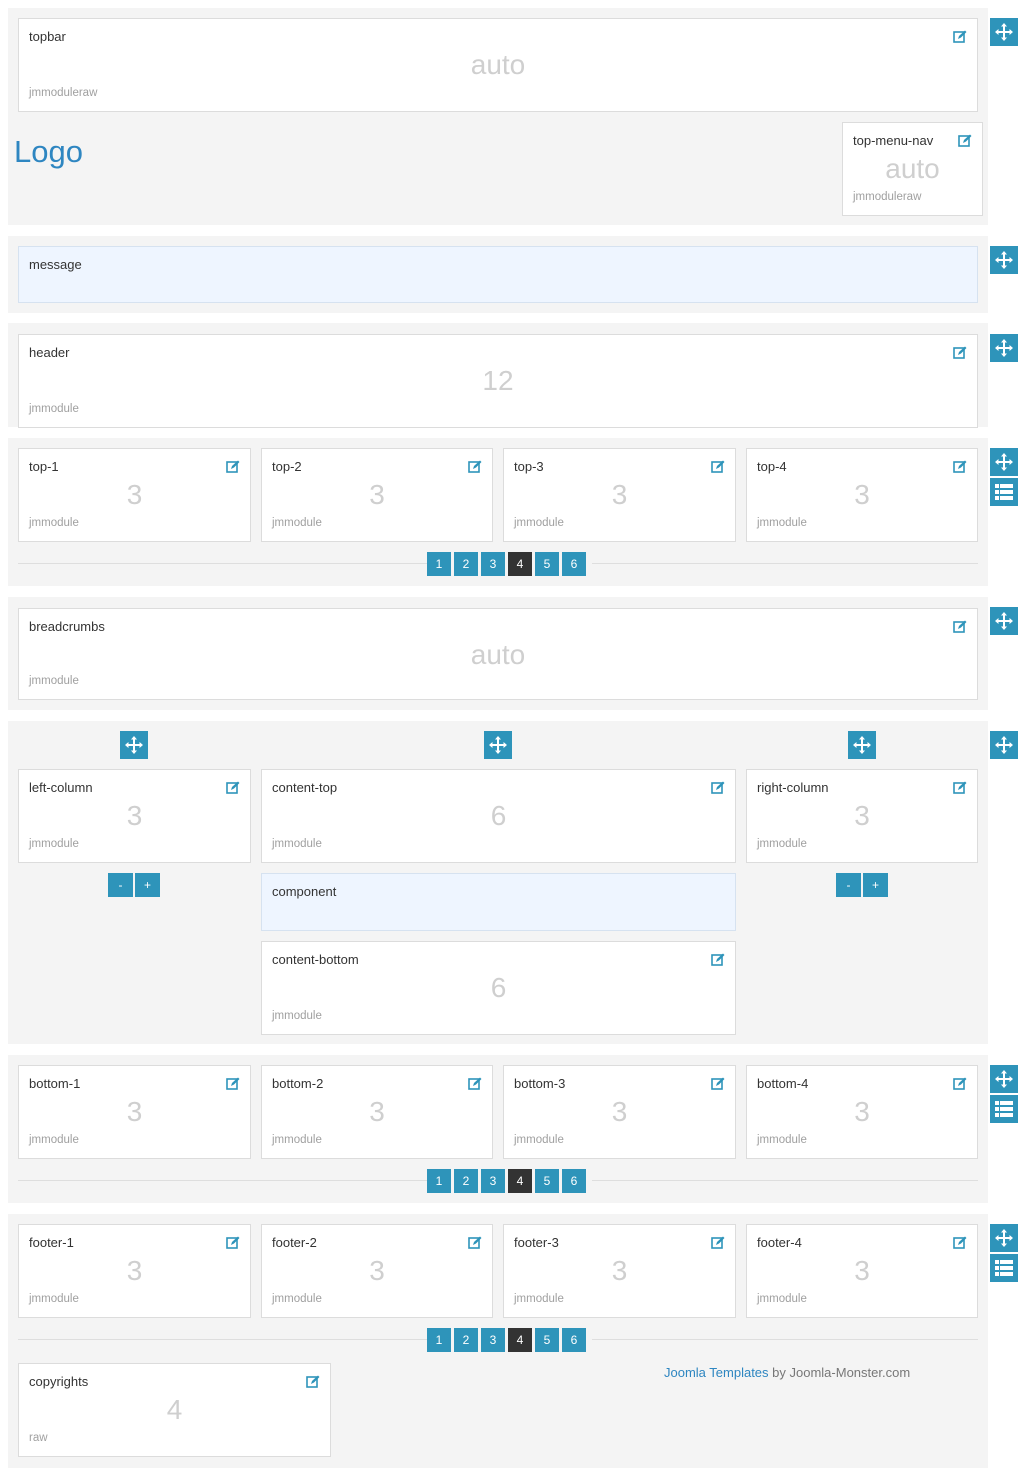 This screenshot has height=1476, width=1027. I want to click on move-arrows-icon, so click(1004, 621).